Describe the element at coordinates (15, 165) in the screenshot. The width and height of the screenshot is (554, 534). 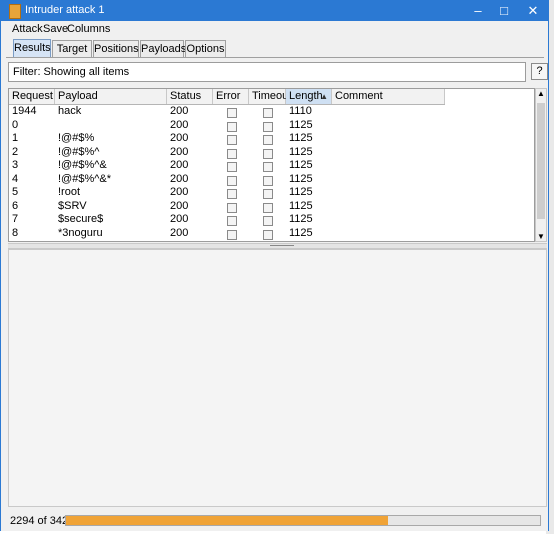
I see `cell-request: 3` at that location.